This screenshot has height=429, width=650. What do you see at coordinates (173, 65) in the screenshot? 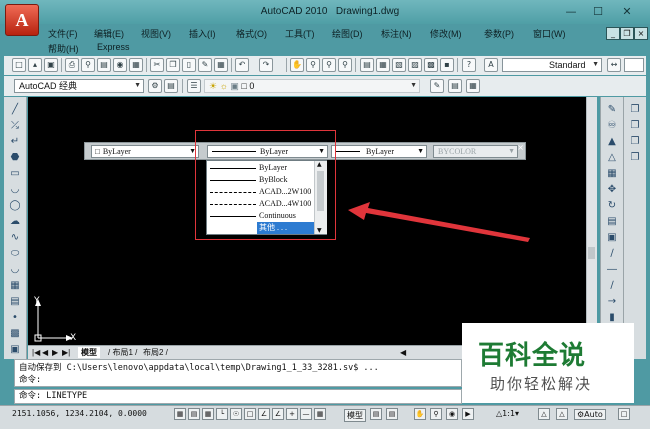
I see `copy-icon: ❐` at bounding box center [173, 65].